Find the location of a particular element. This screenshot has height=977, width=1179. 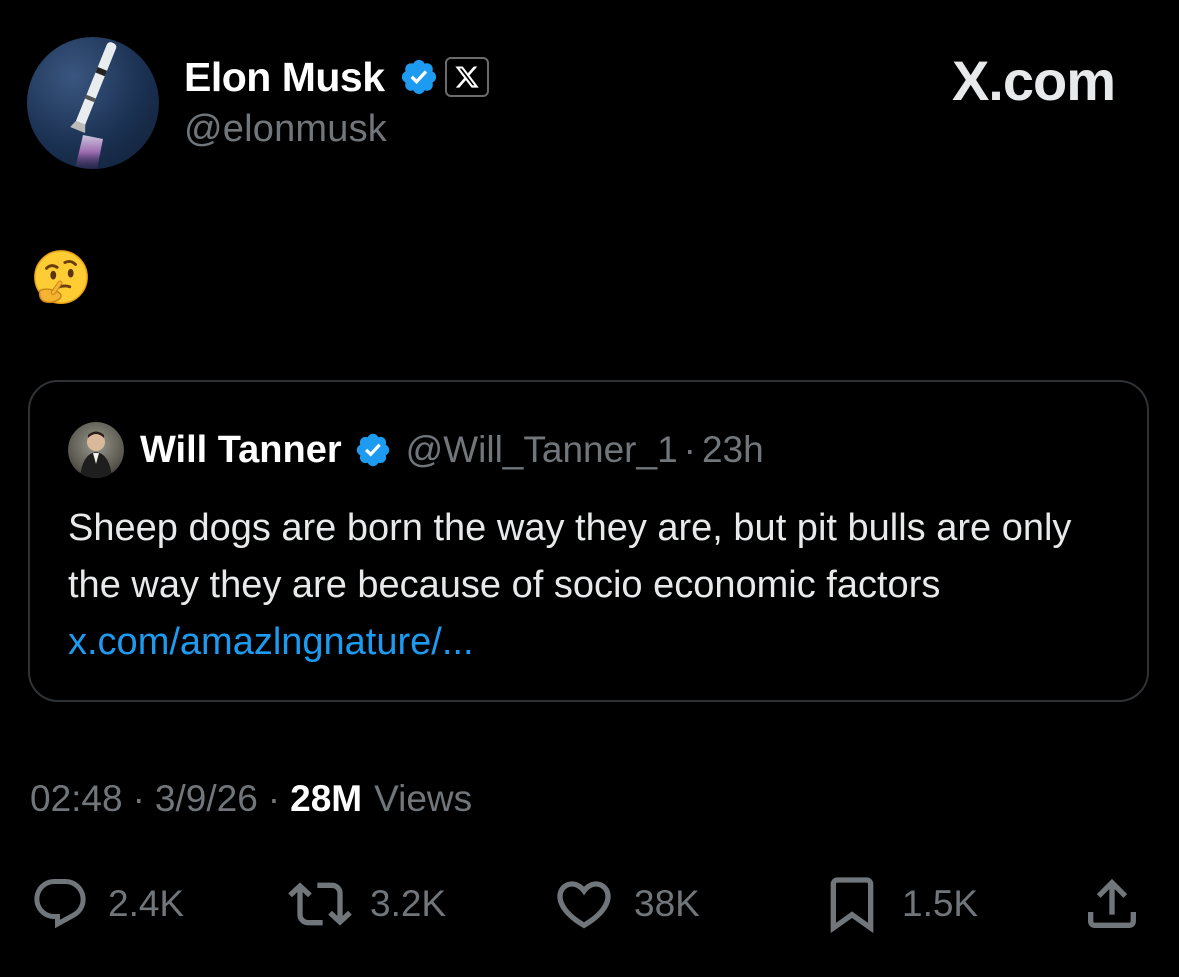

post-author: Elon Musk @elonmusk is located at coordinates (336, 100).